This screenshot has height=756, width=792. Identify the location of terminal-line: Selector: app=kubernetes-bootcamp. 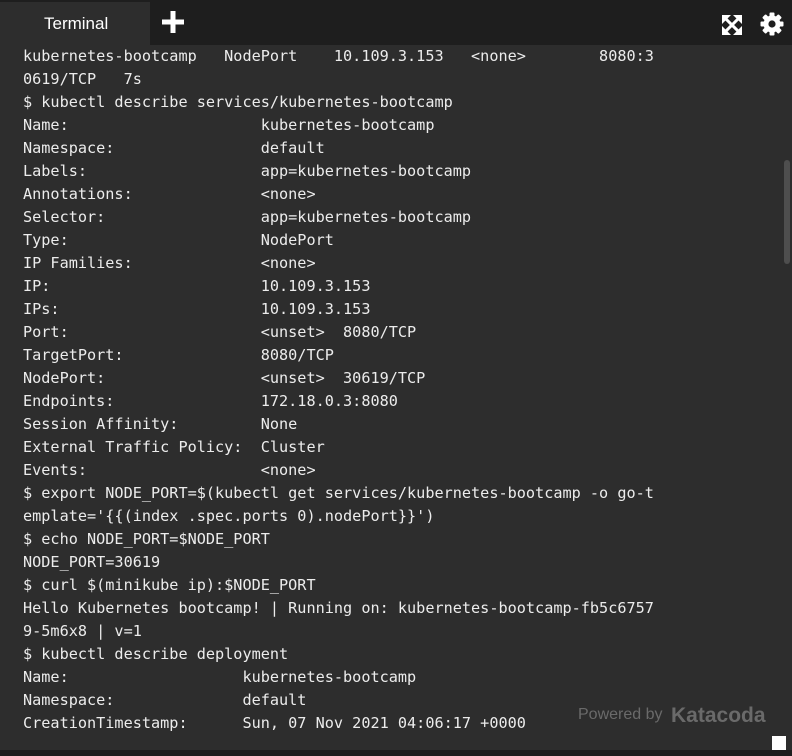
(247, 217).